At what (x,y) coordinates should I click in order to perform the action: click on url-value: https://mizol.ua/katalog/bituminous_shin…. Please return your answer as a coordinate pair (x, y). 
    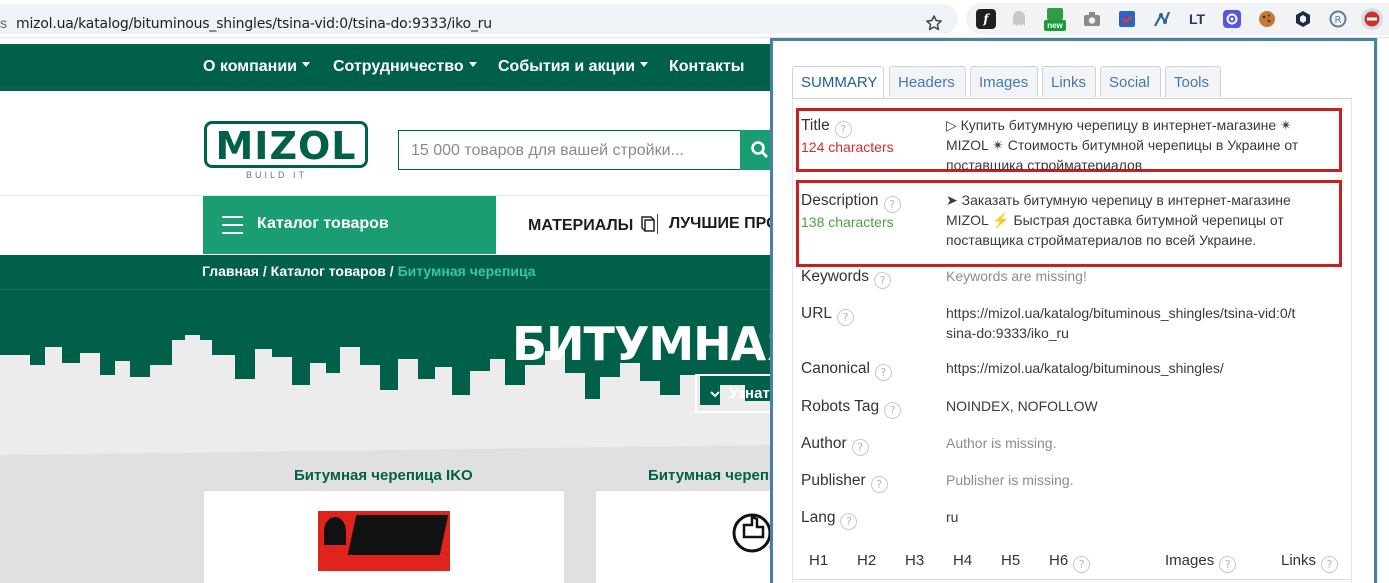
    Looking at the image, I should click on (1121, 323).